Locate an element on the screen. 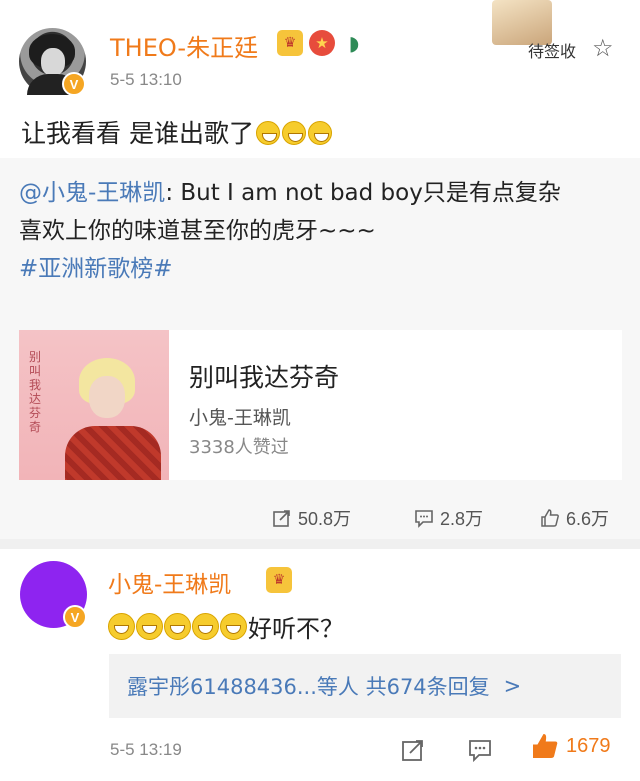 The image size is (640, 781). comment-button: 2.8万 is located at coordinates (448, 518).